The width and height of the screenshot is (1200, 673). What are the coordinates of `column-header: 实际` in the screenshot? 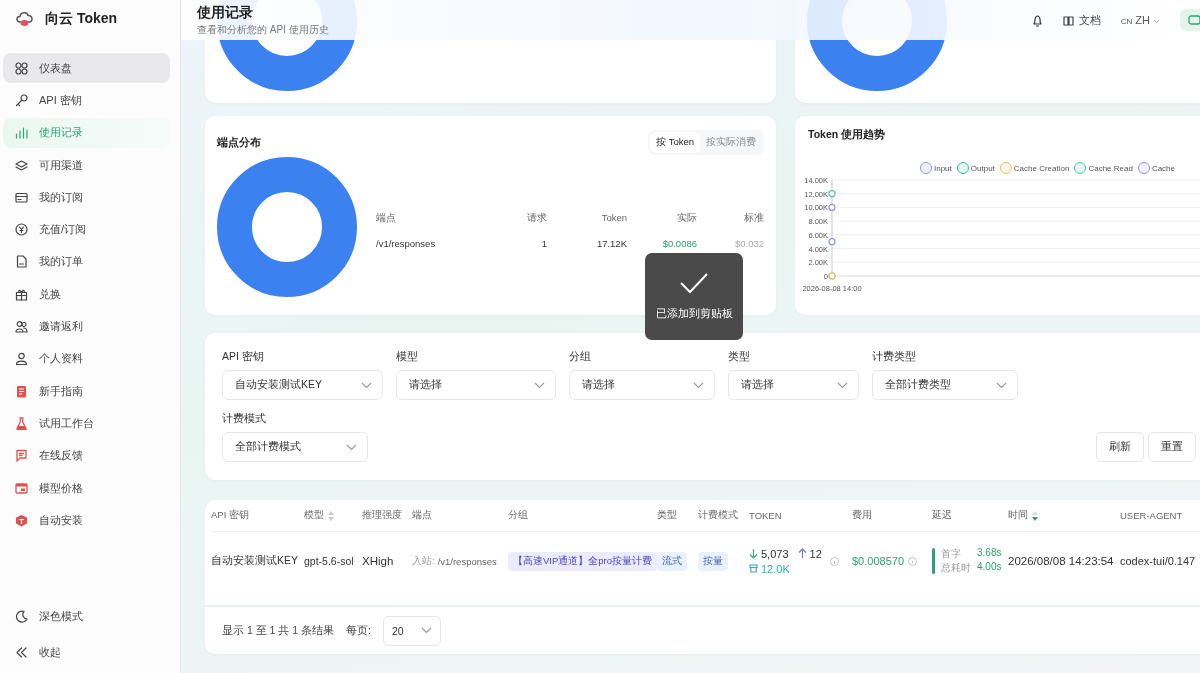 It's located at (686, 218).